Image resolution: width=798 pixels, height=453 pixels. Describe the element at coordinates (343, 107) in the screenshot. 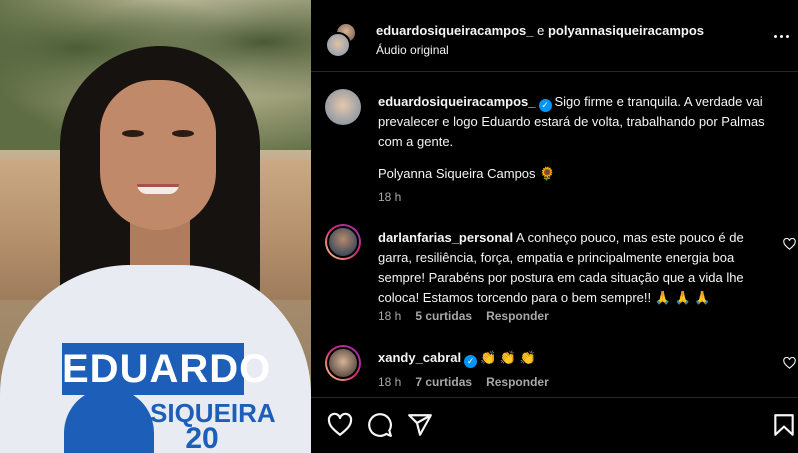

I see `caption-avatar` at that location.